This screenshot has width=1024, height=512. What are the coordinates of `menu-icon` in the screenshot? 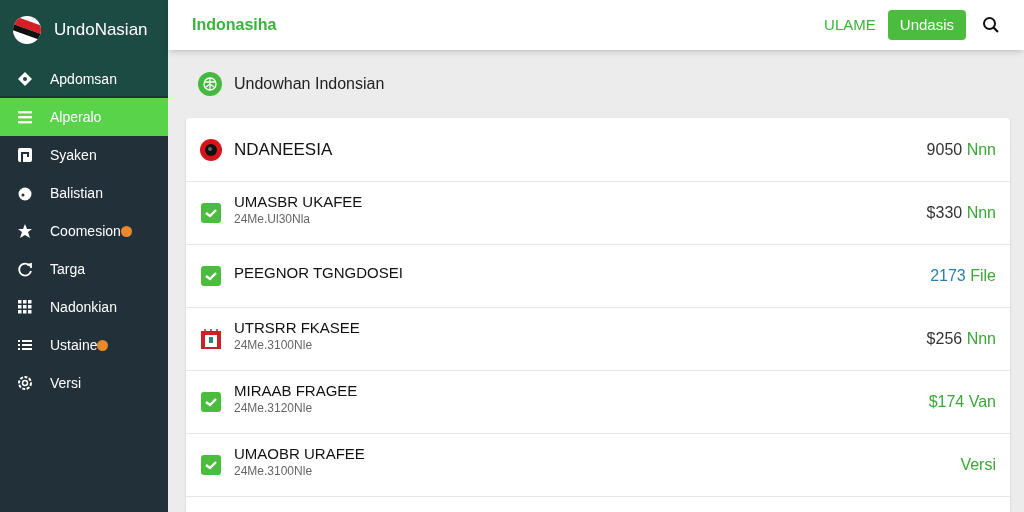 It's located at (25, 117).